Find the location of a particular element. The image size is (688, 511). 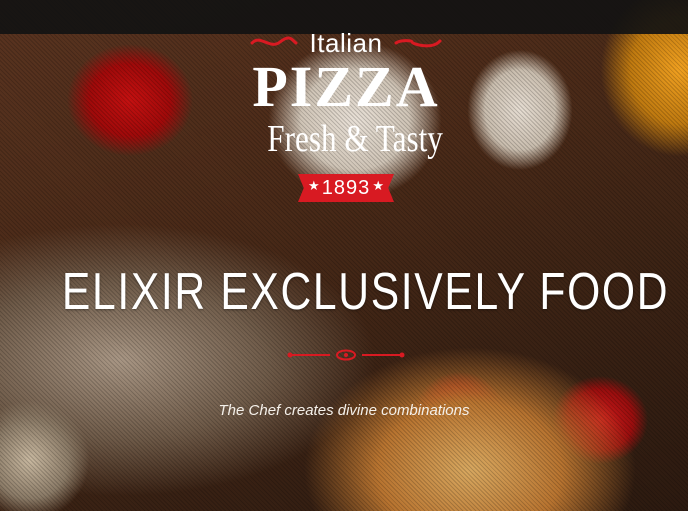

logo-tagline: Fresh & Tasty is located at coordinates (355, 139).